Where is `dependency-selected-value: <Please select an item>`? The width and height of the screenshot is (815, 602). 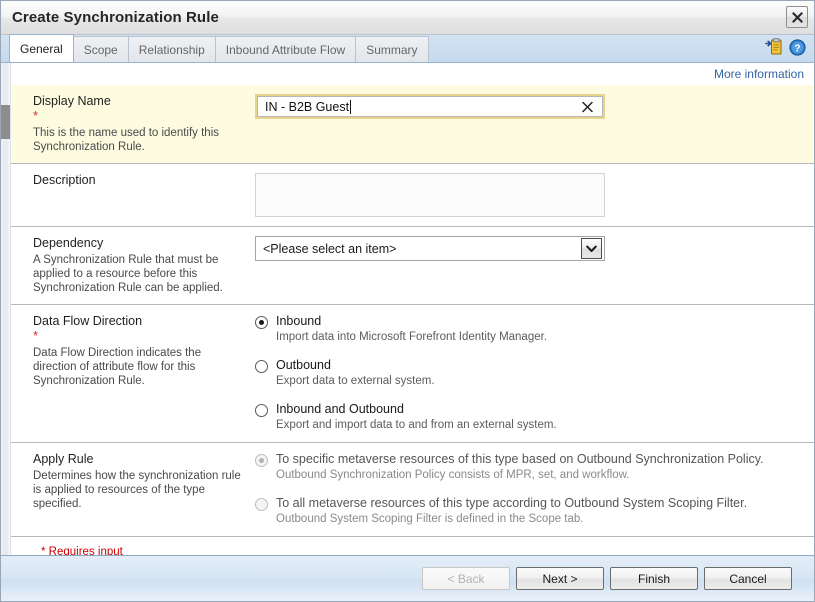 dependency-selected-value: <Please select an item> is located at coordinates (330, 248).